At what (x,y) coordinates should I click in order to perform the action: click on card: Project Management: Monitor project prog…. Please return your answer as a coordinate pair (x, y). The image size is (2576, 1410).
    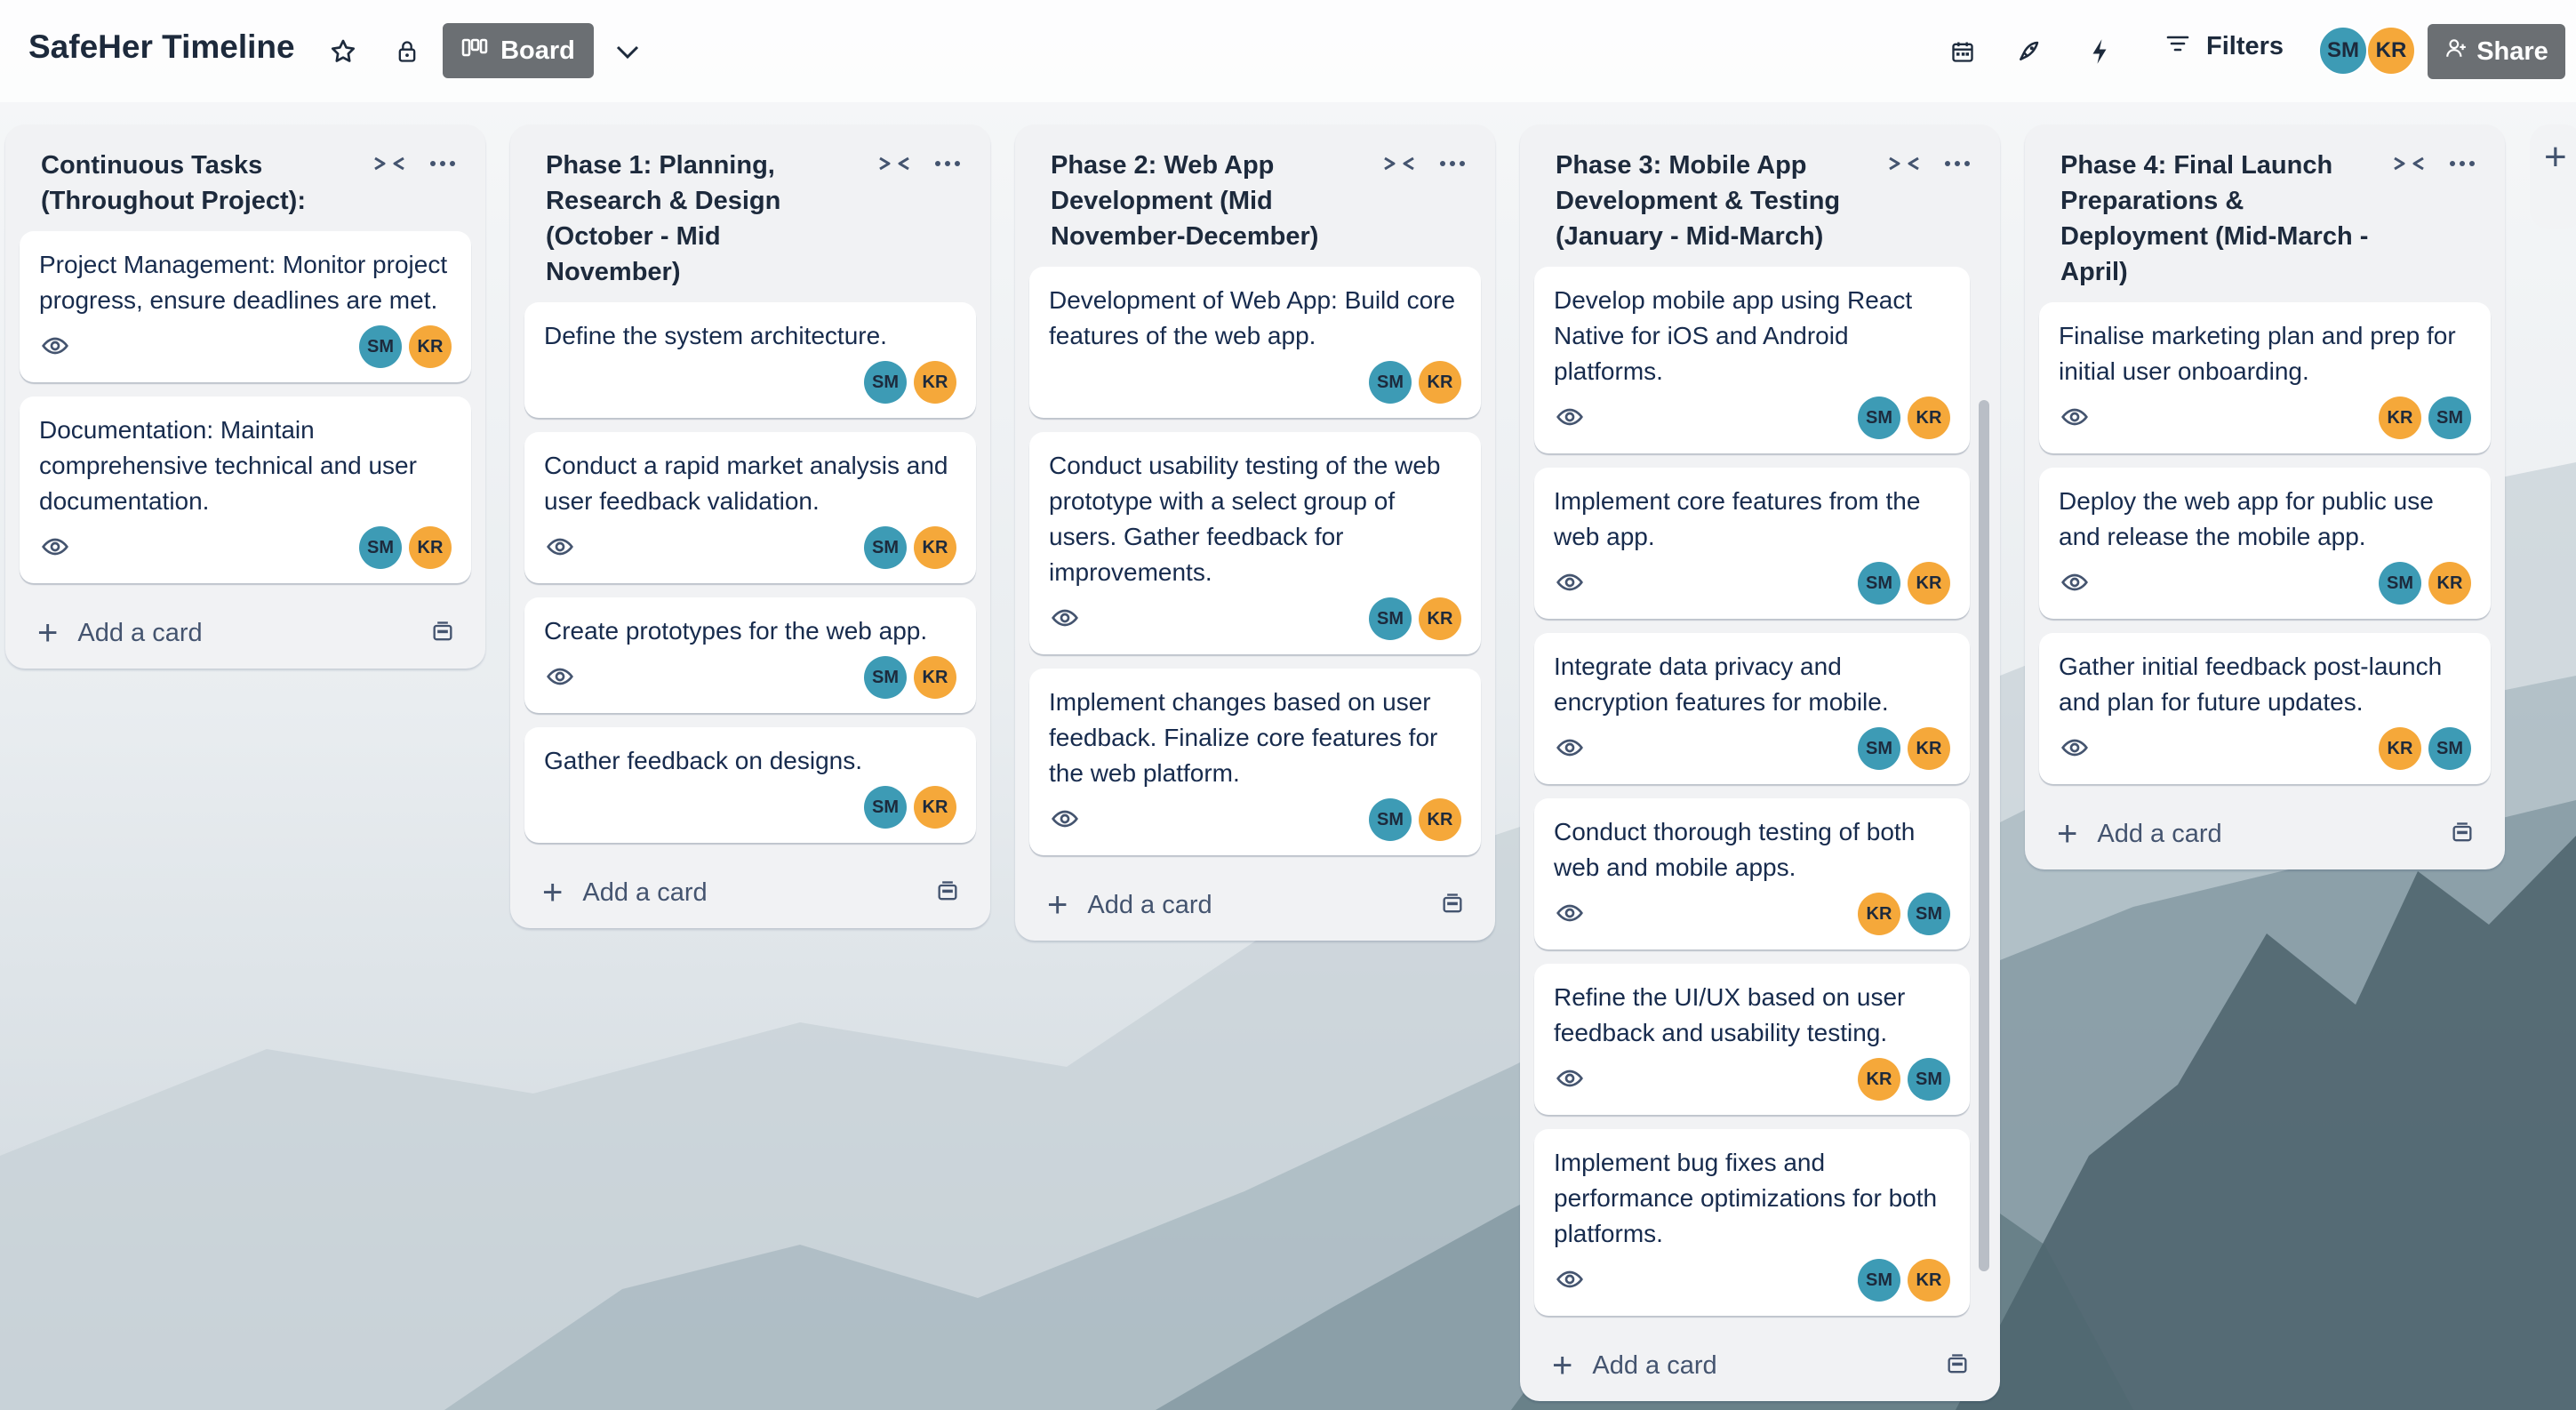
    Looking at the image, I should click on (245, 306).